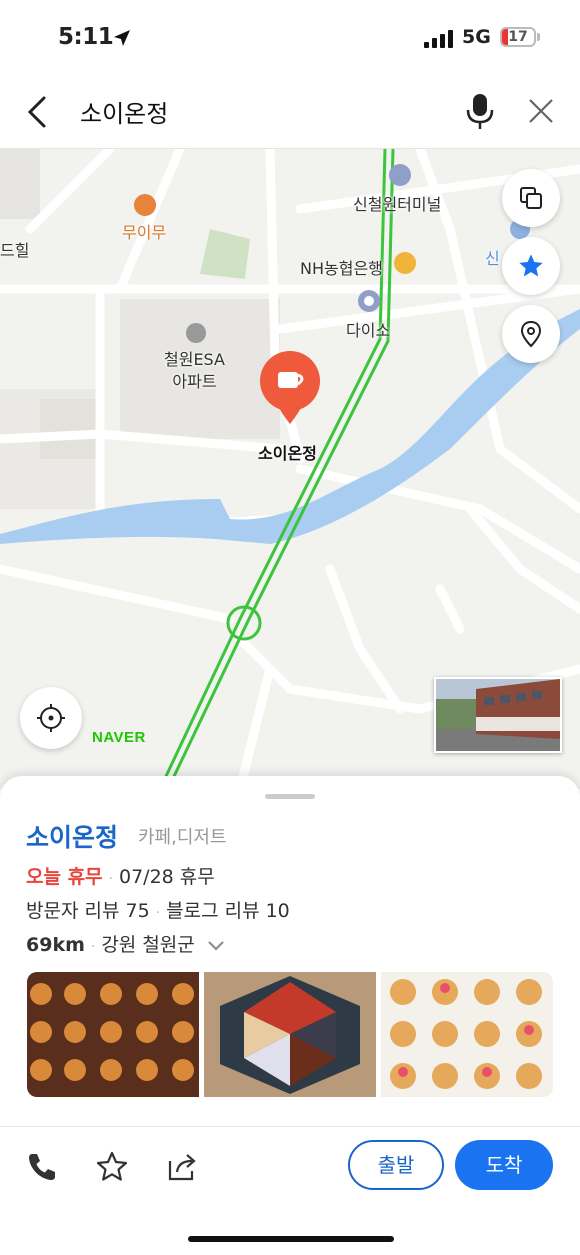  I want to click on layers-icon, so click(531, 198).